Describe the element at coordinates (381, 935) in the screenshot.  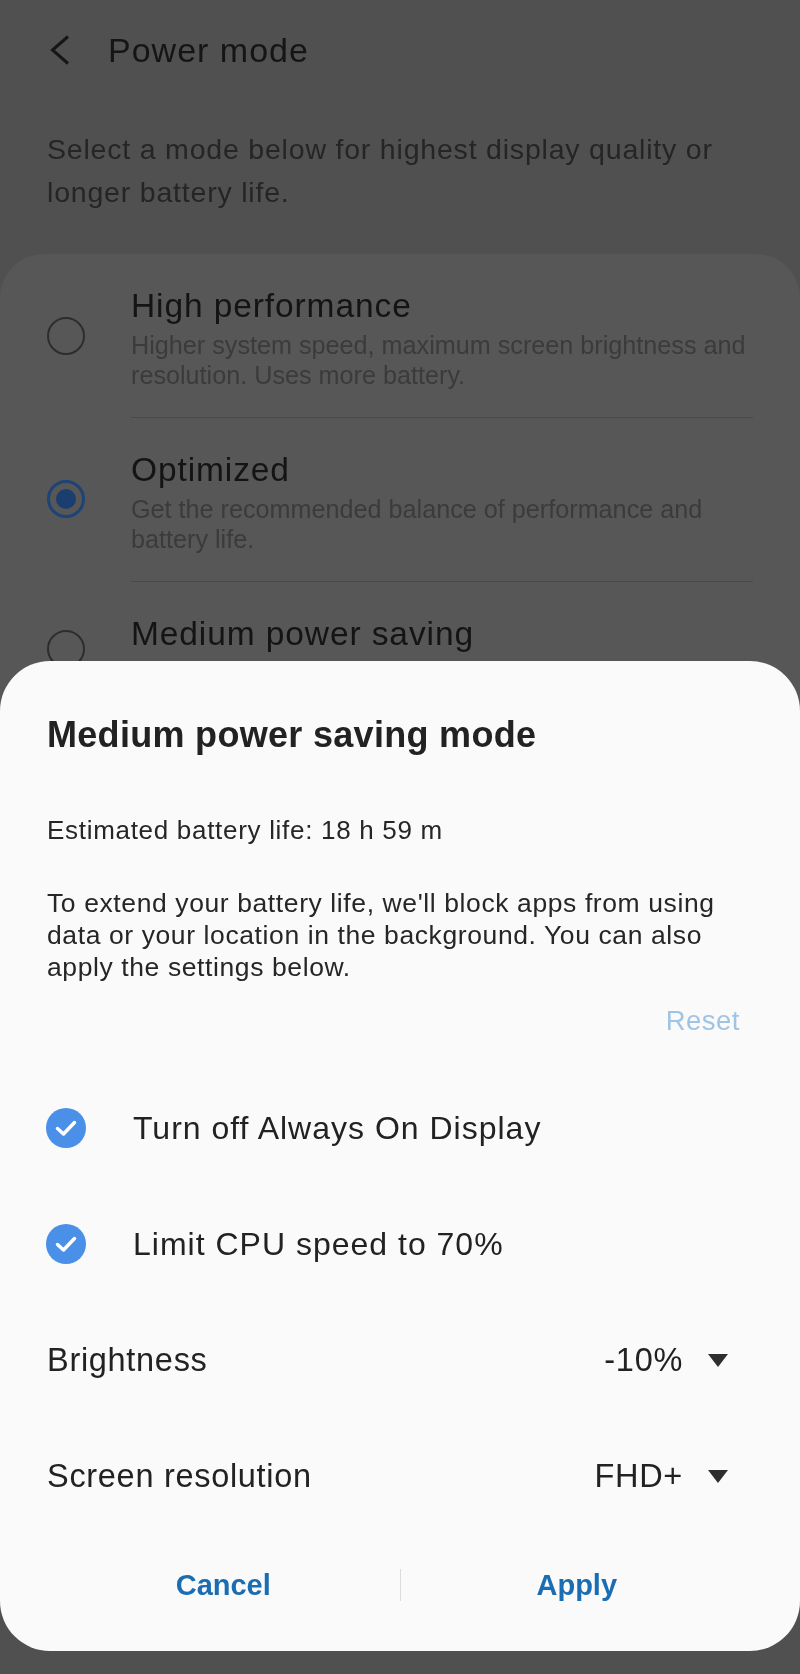
I see `dialog-message: To extend your battery life, we'll block apps from using data or your location in the background. You can also apply the settings below.` at that location.